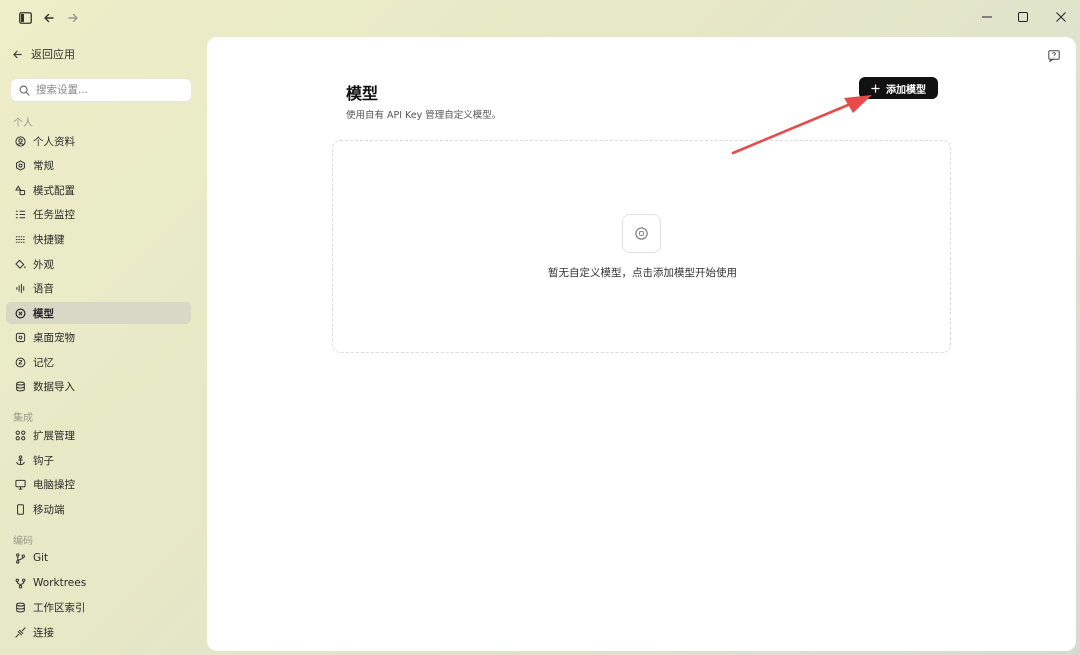 This screenshot has height=655, width=1080. I want to click on sidebar-item-appearance: 外观, so click(98, 264).